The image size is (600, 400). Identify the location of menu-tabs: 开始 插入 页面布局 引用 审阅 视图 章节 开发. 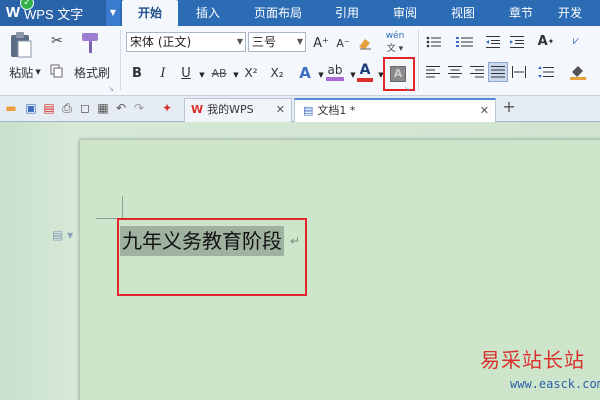
(356, 13).